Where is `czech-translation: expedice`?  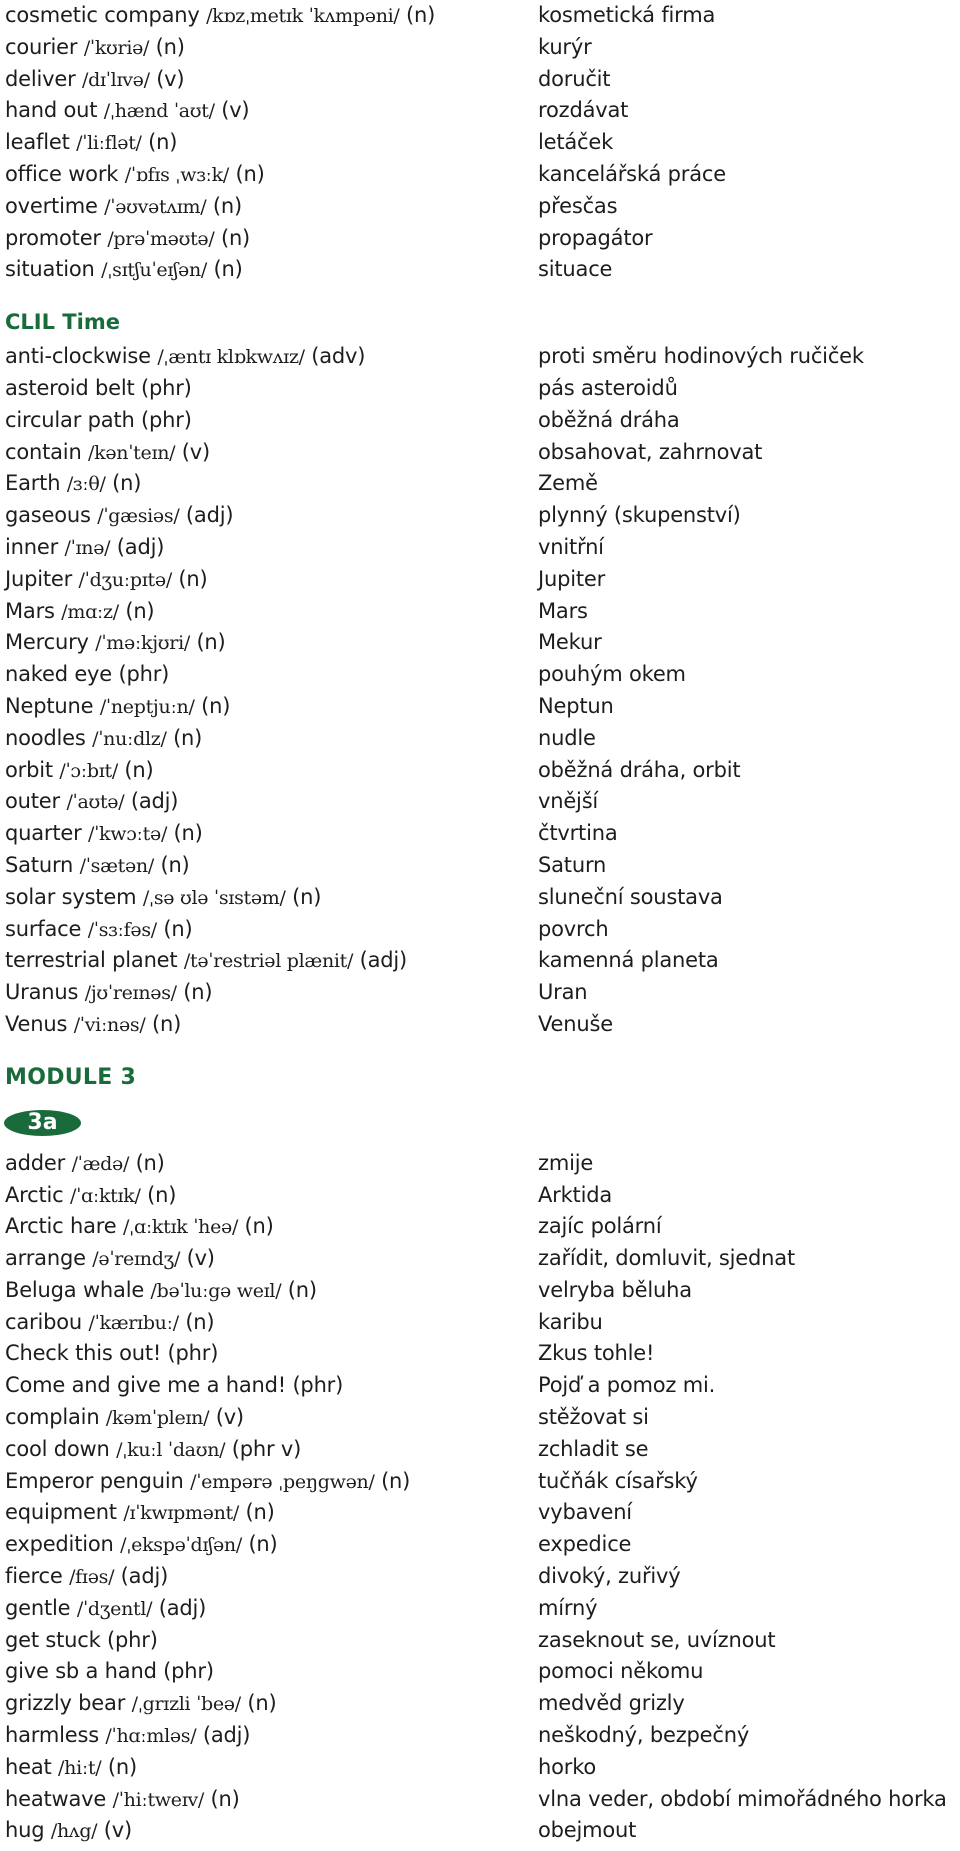 czech-translation: expedice is located at coordinates (585, 1544).